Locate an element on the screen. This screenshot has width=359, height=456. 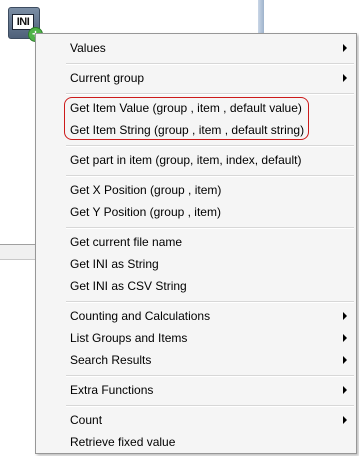
menu-item-get-ini-as-string: Get INI as String is located at coordinates (196, 264).